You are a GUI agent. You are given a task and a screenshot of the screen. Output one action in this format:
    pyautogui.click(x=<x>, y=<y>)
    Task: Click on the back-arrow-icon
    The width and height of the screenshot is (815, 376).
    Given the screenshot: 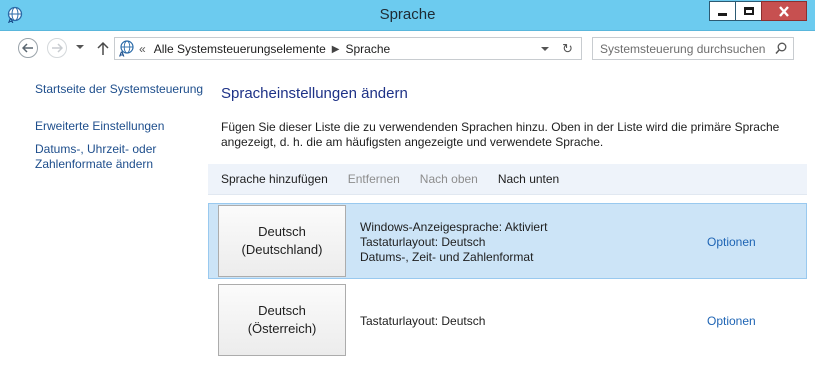 What is the action you would take?
    pyautogui.click(x=27, y=48)
    